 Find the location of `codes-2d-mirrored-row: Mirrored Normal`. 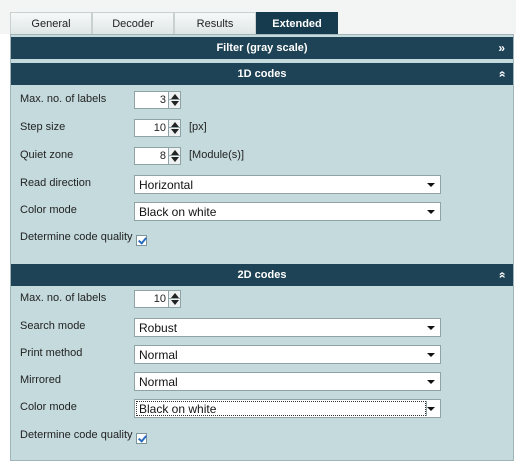

codes-2d-mirrored-row: Mirrored Normal is located at coordinates (262, 381).